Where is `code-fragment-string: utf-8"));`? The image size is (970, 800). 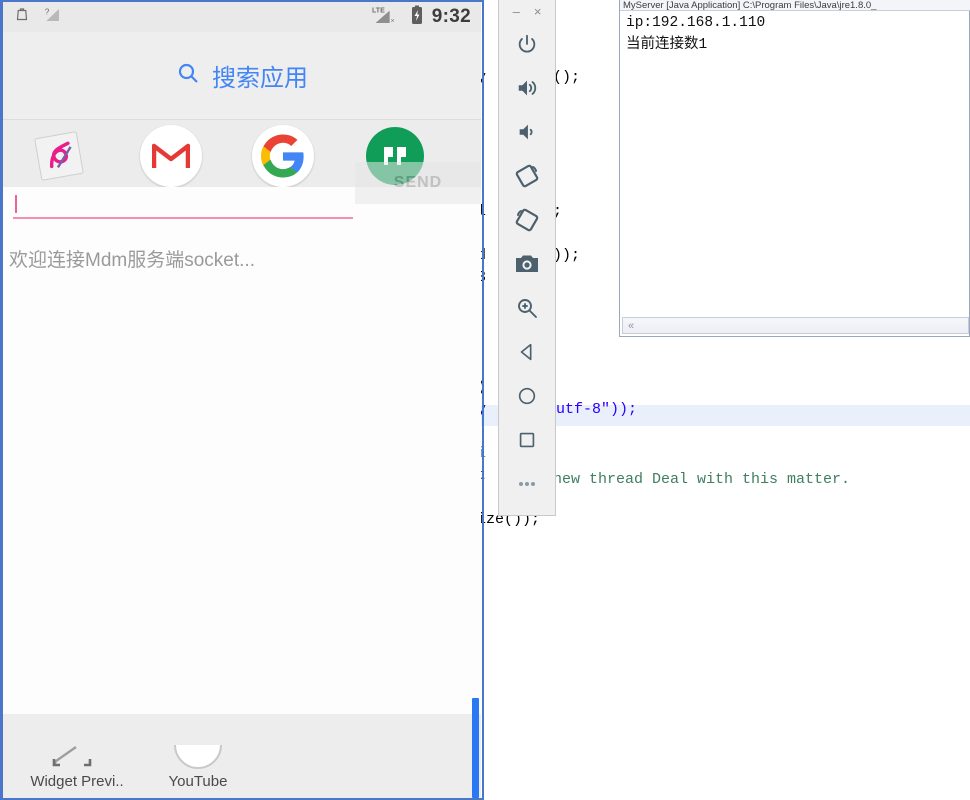
code-fragment-string: utf-8")); is located at coordinates (597, 409).